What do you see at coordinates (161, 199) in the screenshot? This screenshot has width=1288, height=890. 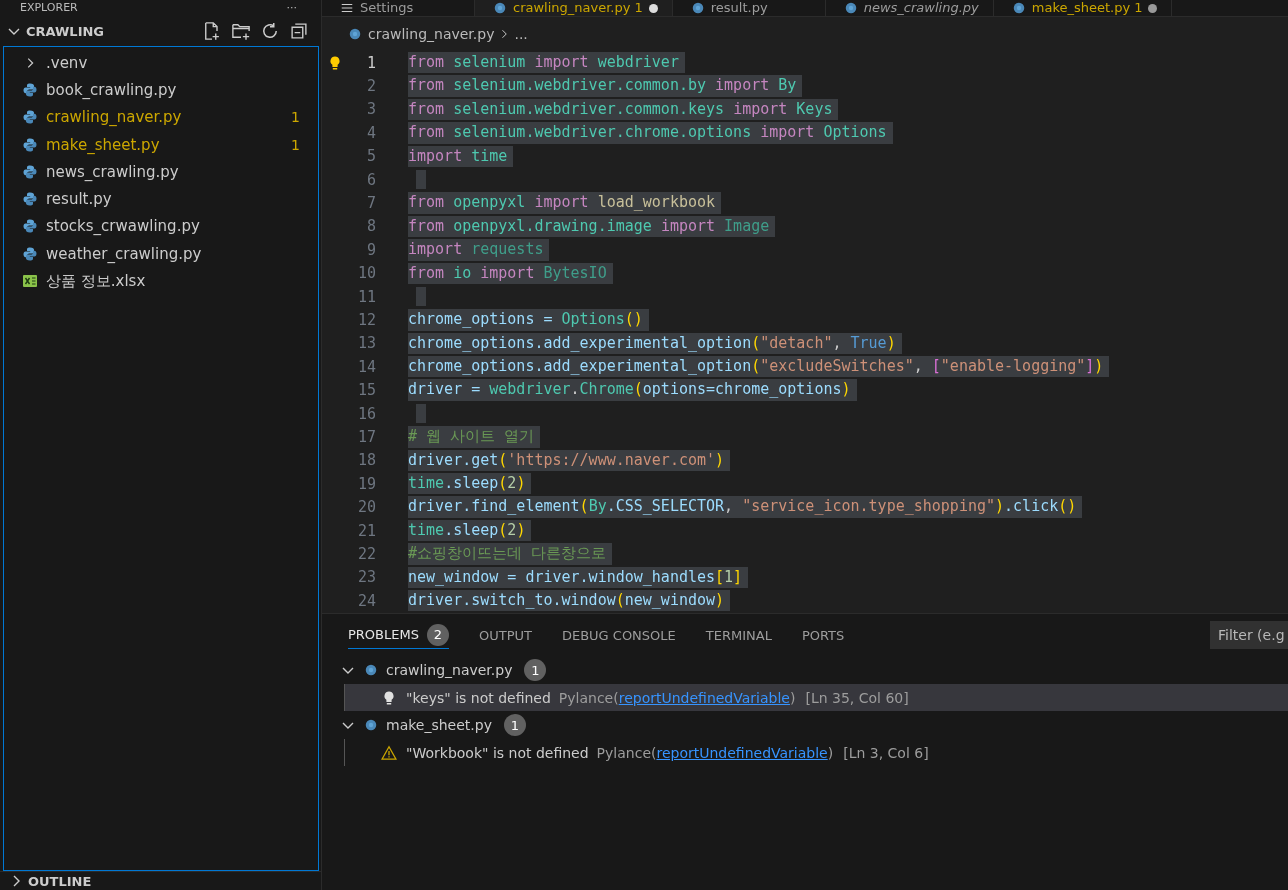 I see `file-item: result.py` at bounding box center [161, 199].